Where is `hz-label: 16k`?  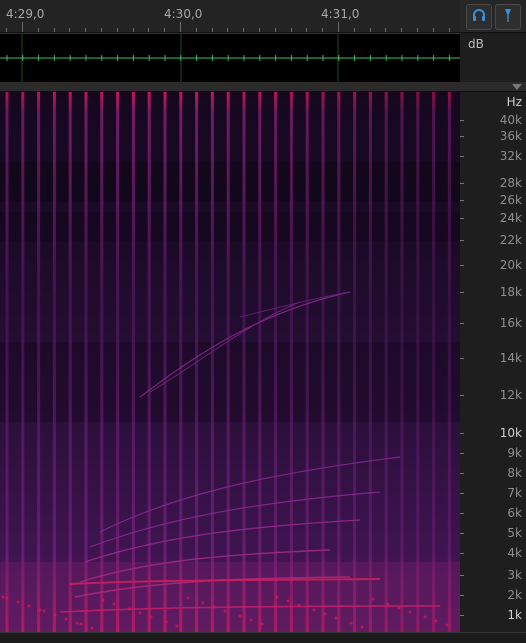
hz-label: 16k is located at coordinates (510, 323).